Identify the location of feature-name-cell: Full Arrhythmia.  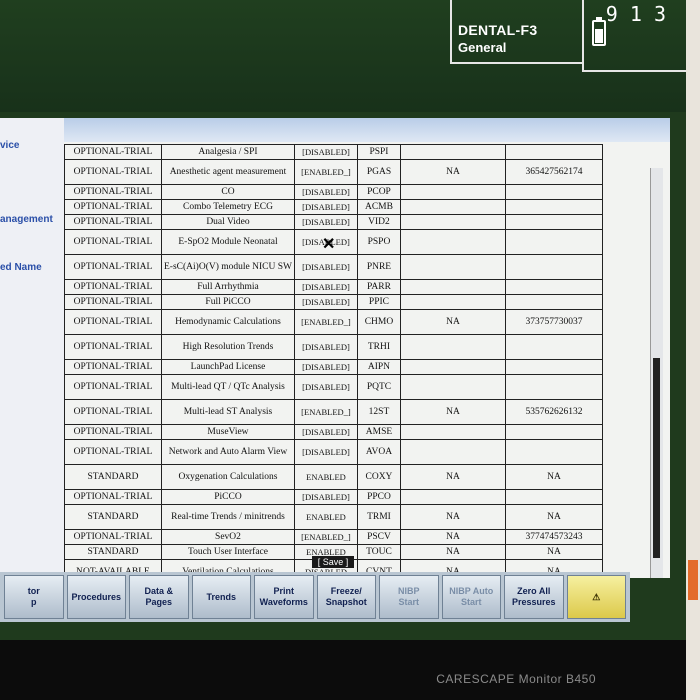
(228, 287).